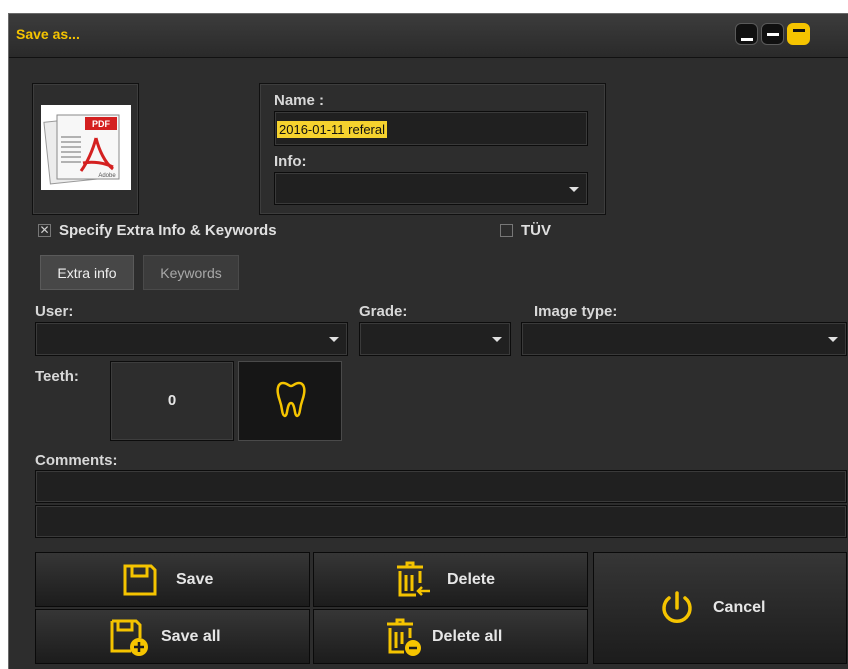  Describe the element at coordinates (129, 637) in the screenshot. I see `save-all-icon` at that location.